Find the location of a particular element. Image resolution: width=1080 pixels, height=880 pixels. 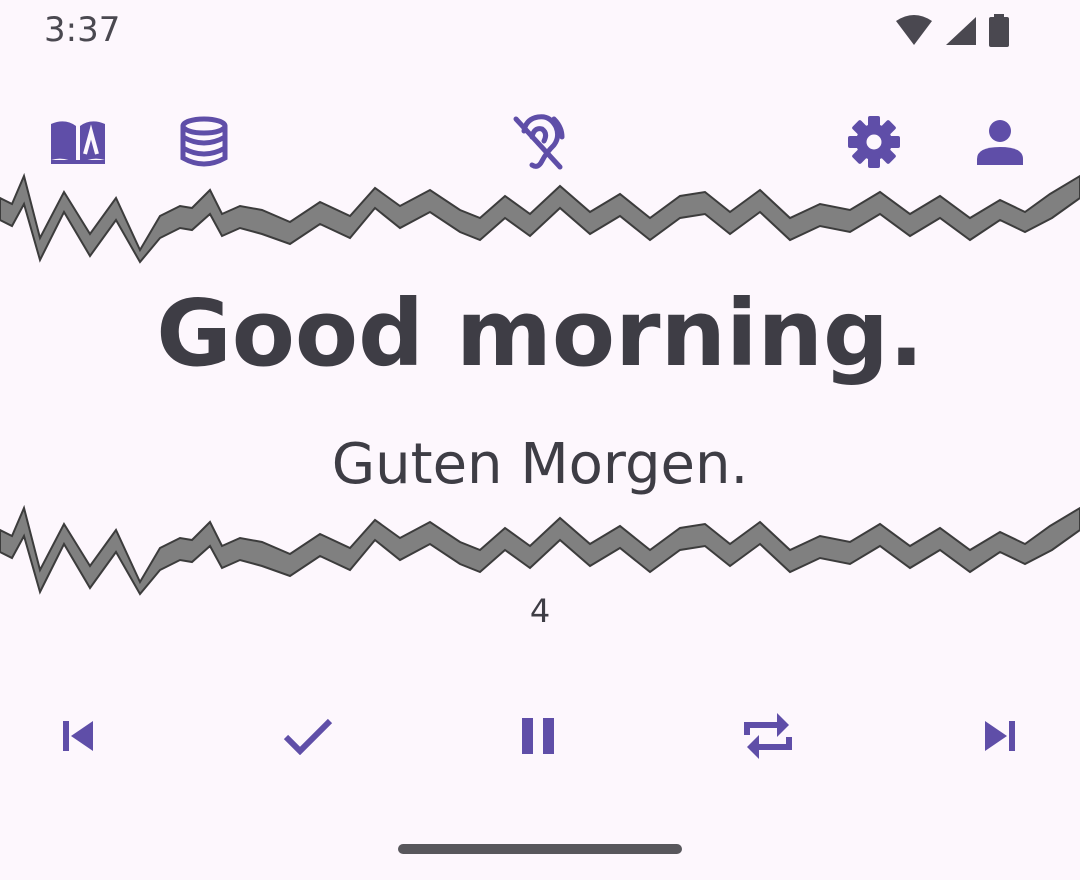

skip-next-icon is located at coordinates (1000, 738).